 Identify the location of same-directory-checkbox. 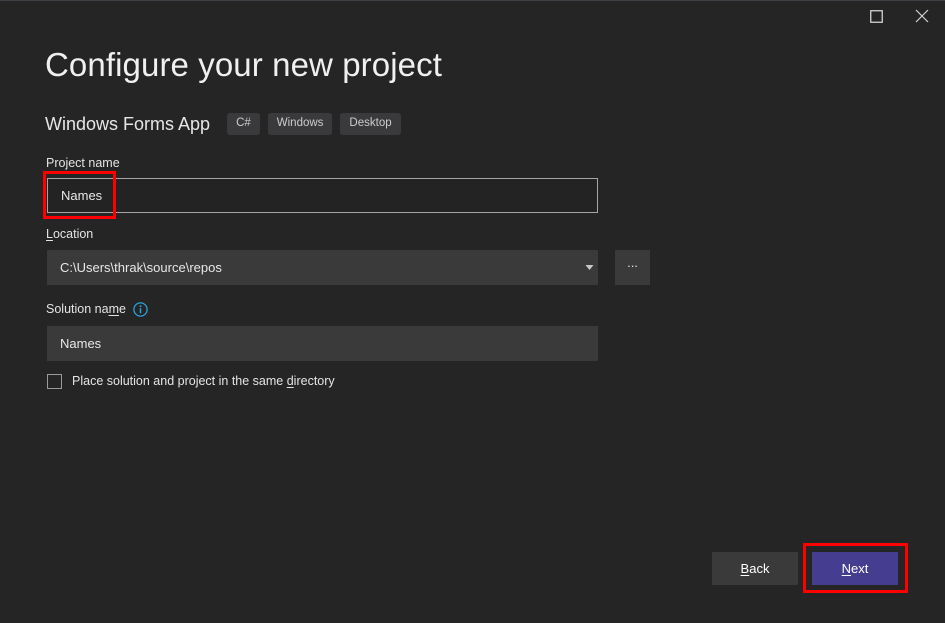
(54, 381).